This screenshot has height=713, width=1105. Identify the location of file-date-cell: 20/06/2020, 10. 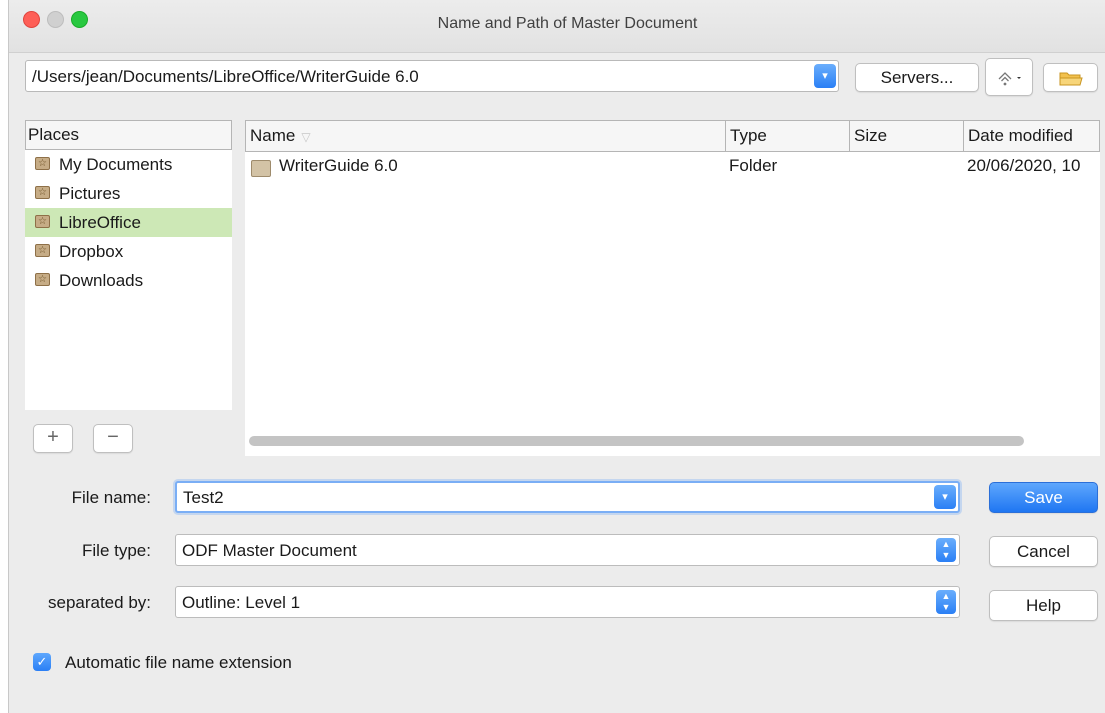
(1024, 165).